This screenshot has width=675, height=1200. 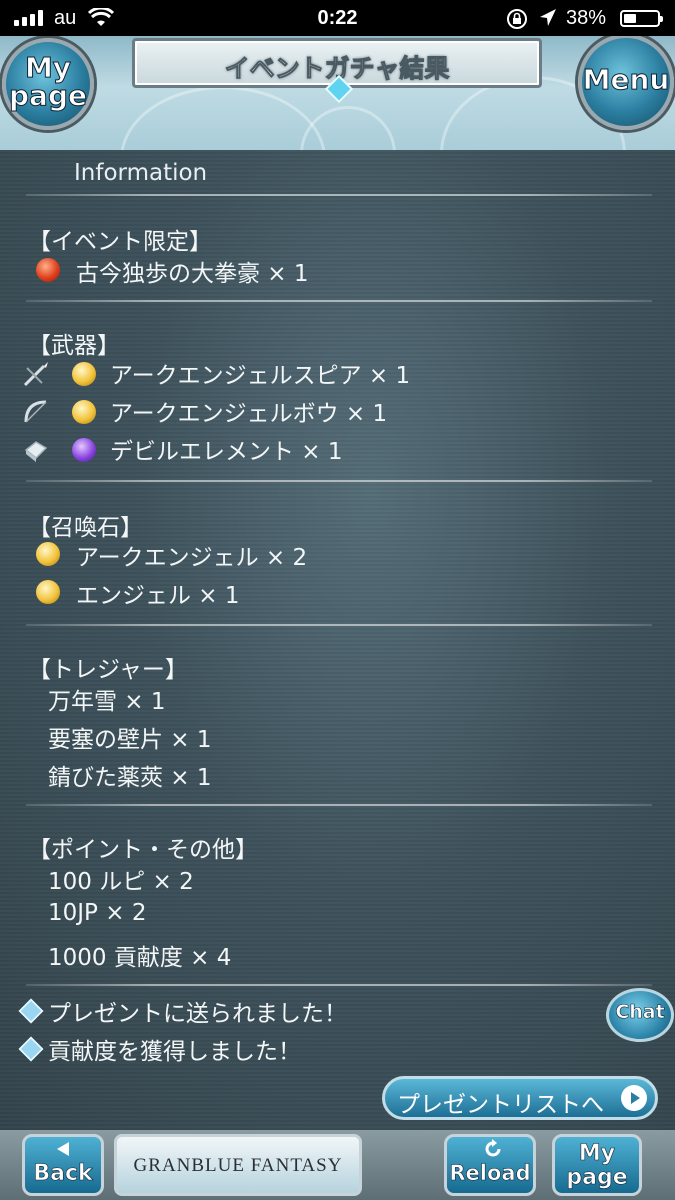 I want to click on list-item: アークエンジェルスピア × 1, so click(x=260, y=376).